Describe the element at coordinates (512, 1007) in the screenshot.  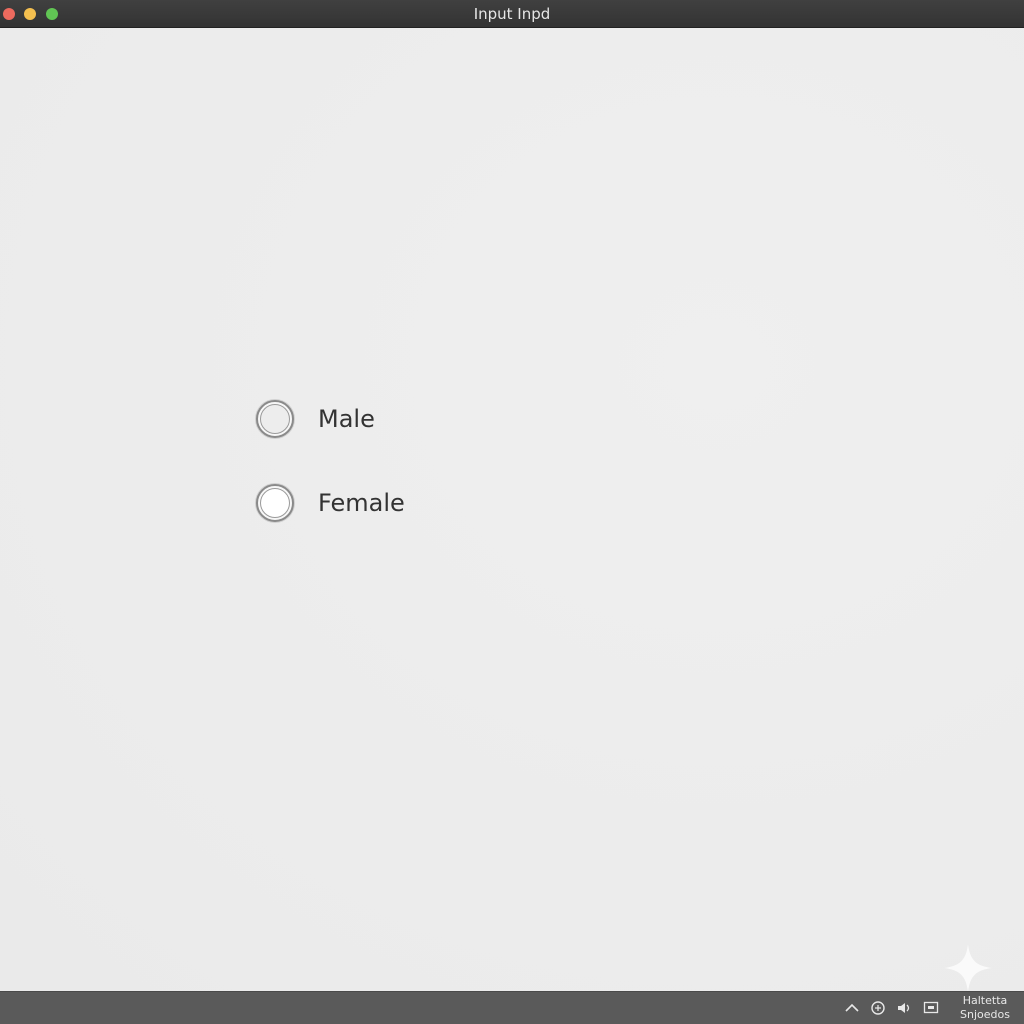
I see `taskbar: Haltetta Snjoedos` at that location.